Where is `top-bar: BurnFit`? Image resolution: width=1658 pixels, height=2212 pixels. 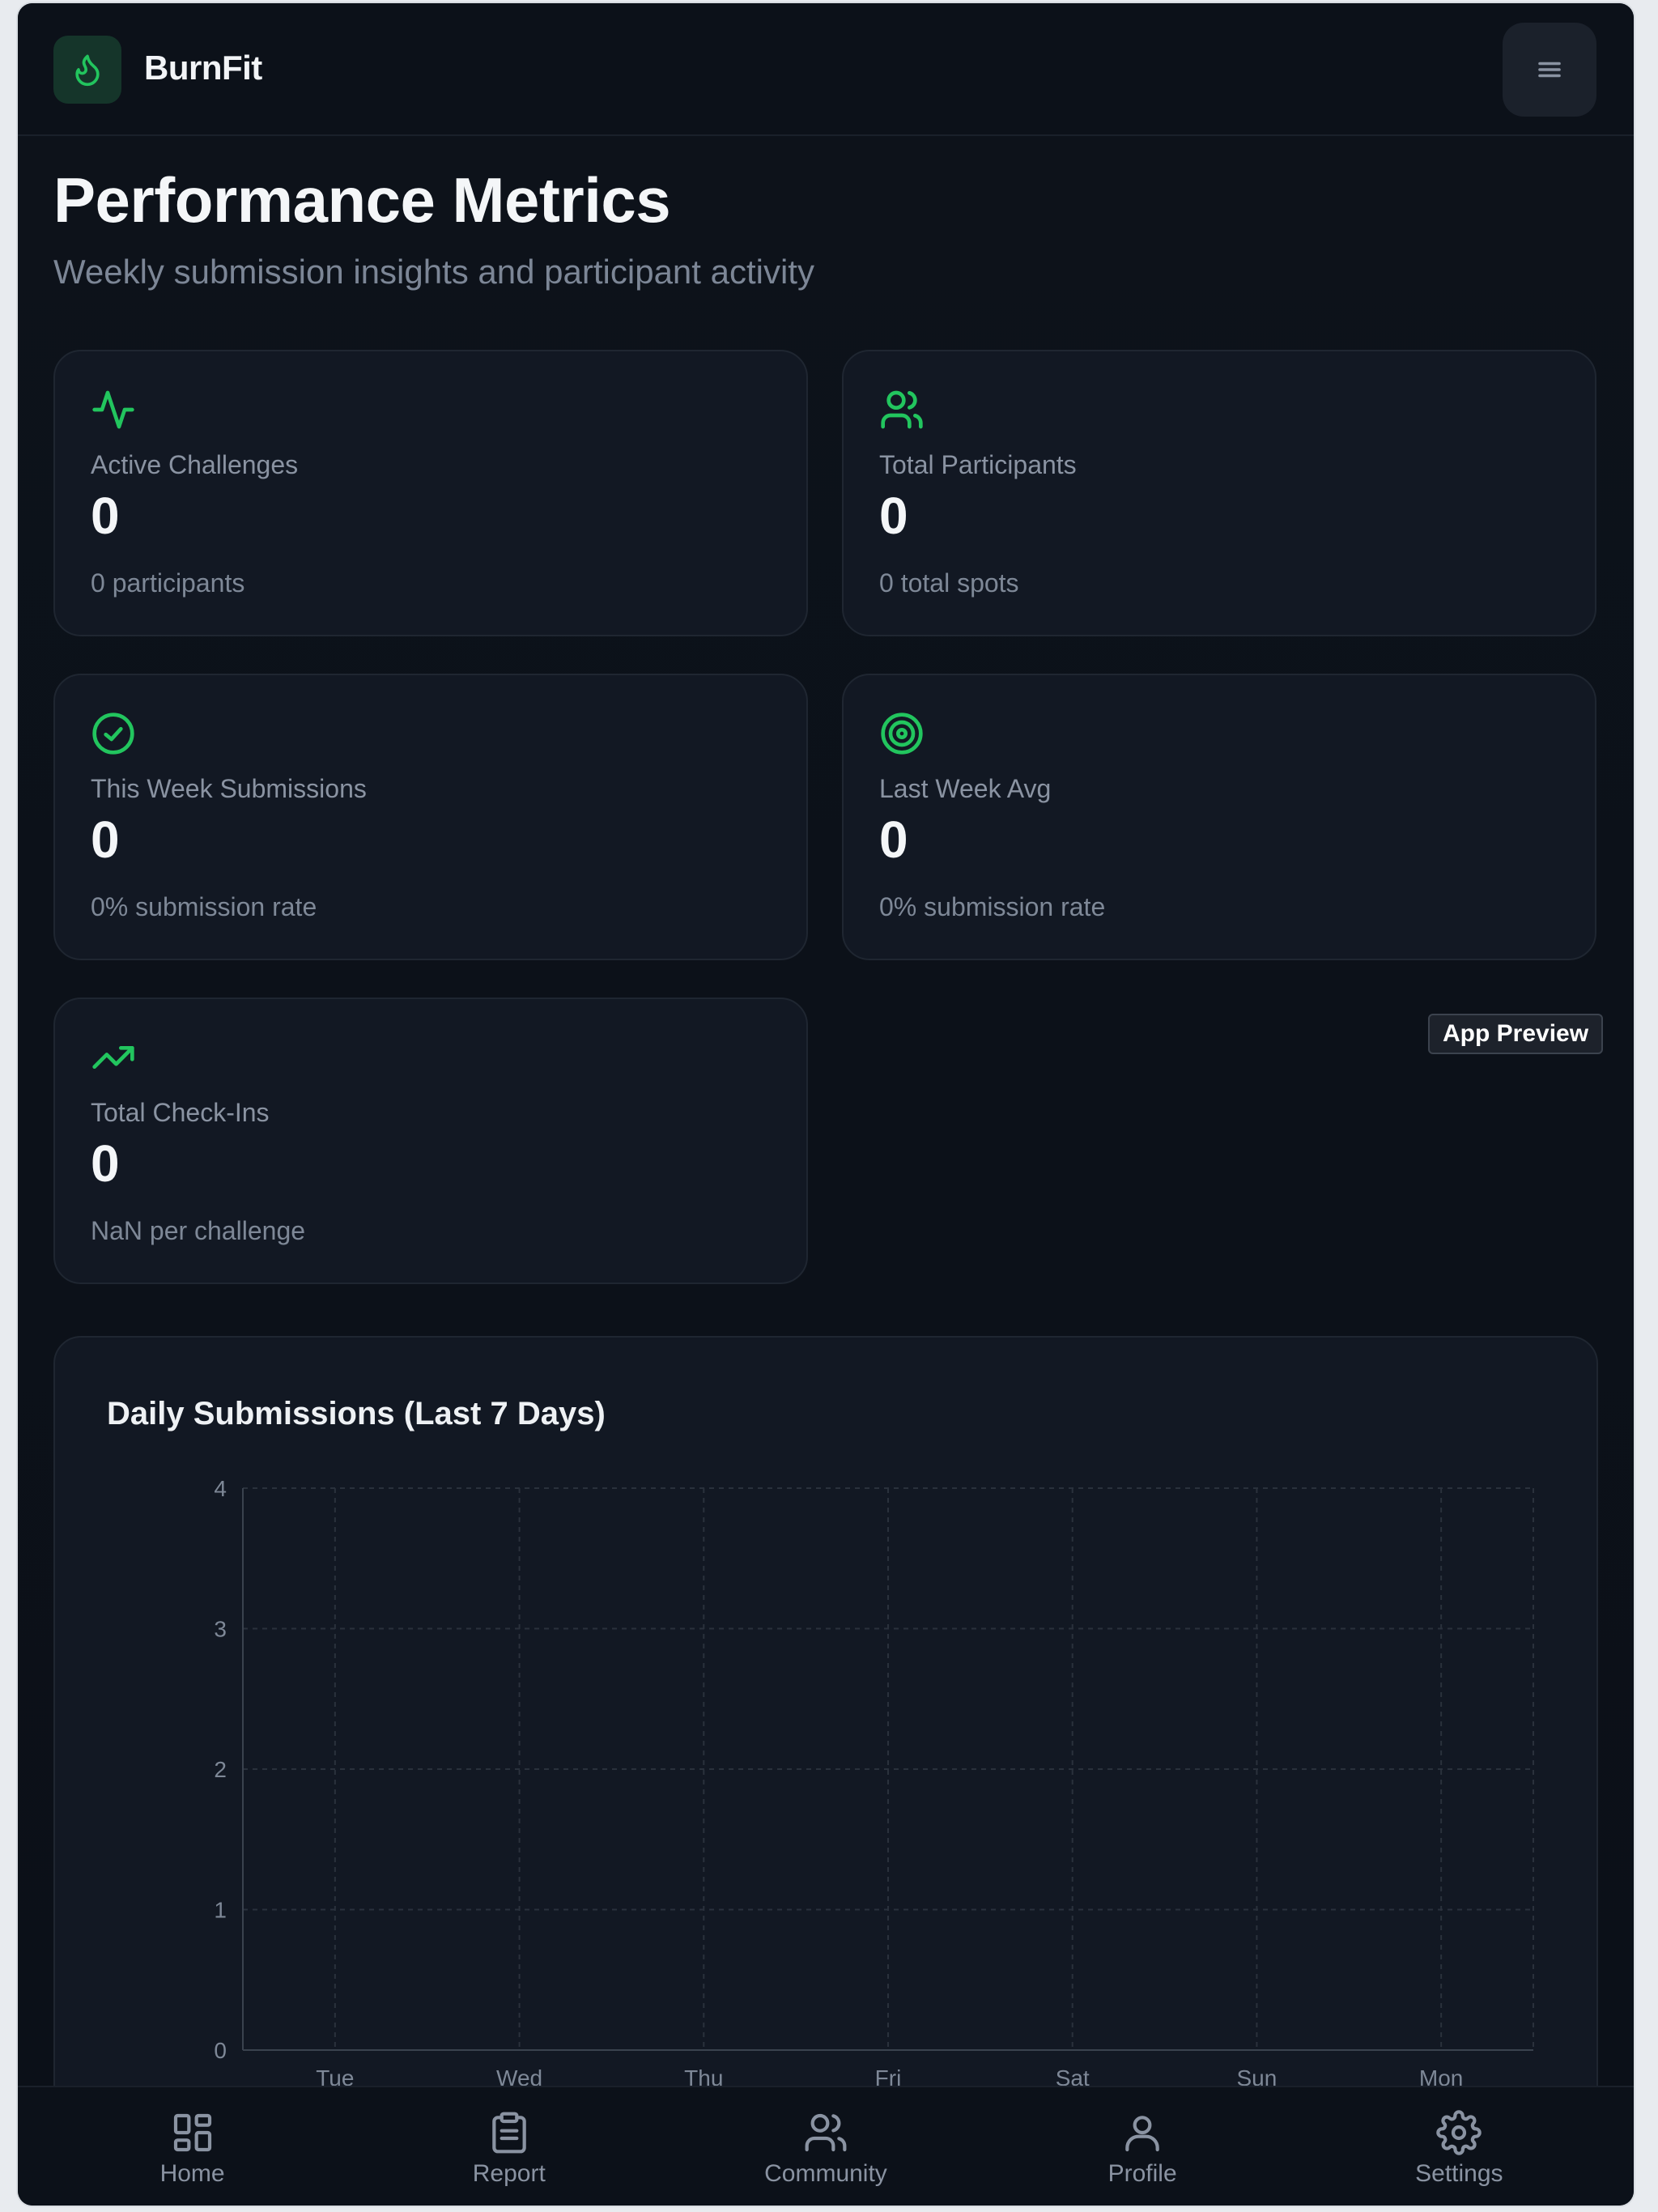
top-bar: BurnFit is located at coordinates (826, 70).